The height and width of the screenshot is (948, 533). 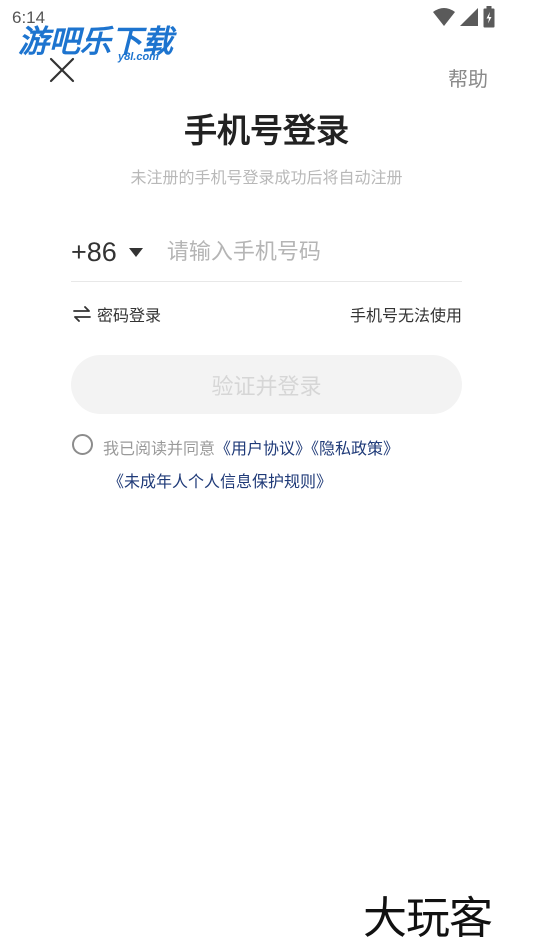 I want to click on close-icon, so click(x=62, y=70).